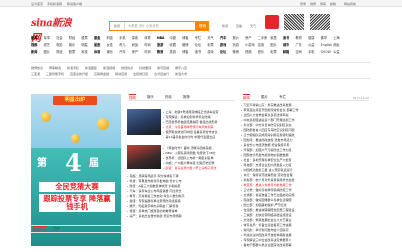 This screenshot has height=252, width=402. I want to click on news-headline-link: 各地干部群众热议全面深化改革部署, so click(305, 245).